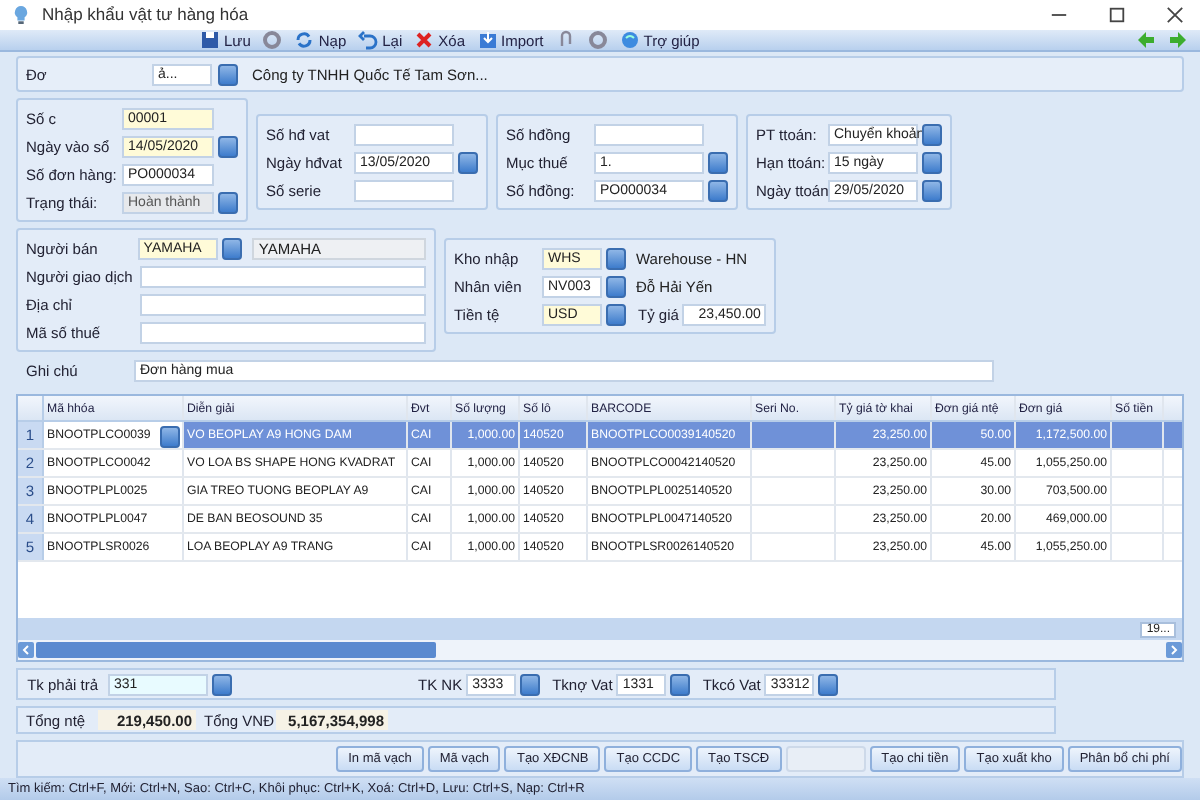 This screenshot has width=1200, height=800. I want to click on app-icon, so click(21, 14).